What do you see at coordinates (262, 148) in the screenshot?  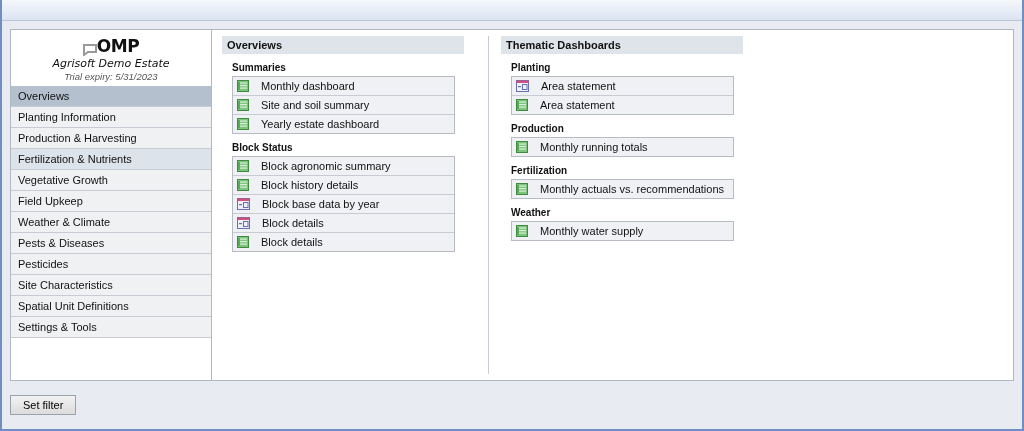 I see `group-title: Block Status` at bounding box center [262, 148].